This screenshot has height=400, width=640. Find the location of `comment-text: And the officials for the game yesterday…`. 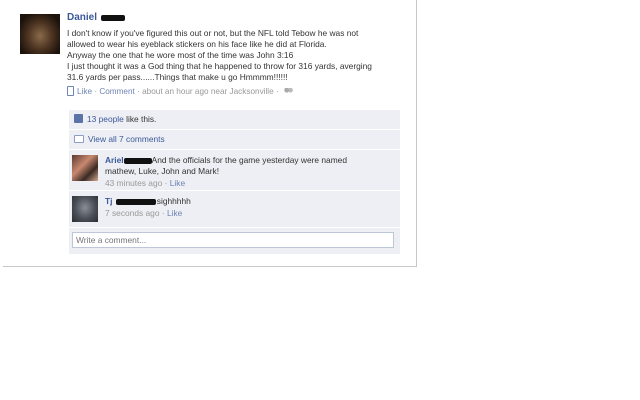

comment-text: And the officials for the game yesterday… is located at coordinates (249, 160).